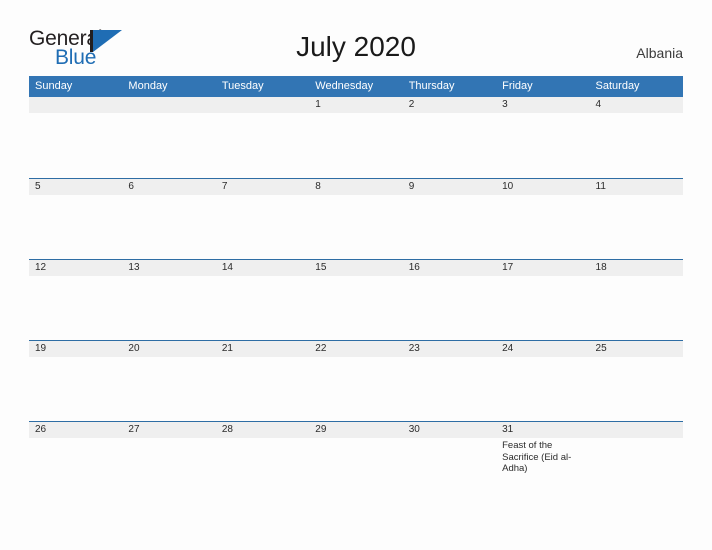 Image resolution: width=712 pixels, height=550 pixels. Describe the element at coordinates (449, 462) in the screenshot. I see `calendar-day-cell: 30` at that location.